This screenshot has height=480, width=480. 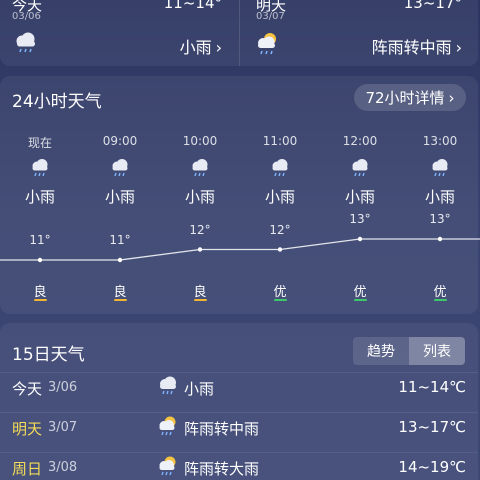 I want to click on row-temp-range: 13~17℃, so click(x=432, y=427).